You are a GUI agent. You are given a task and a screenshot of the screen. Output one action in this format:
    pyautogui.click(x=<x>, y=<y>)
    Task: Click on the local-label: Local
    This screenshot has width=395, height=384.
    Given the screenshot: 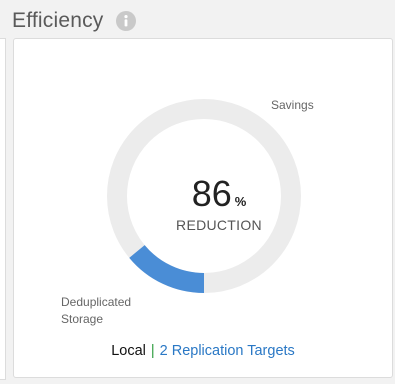 What is the action you would take?
    pyautogui.click(x=128, y=351)
    